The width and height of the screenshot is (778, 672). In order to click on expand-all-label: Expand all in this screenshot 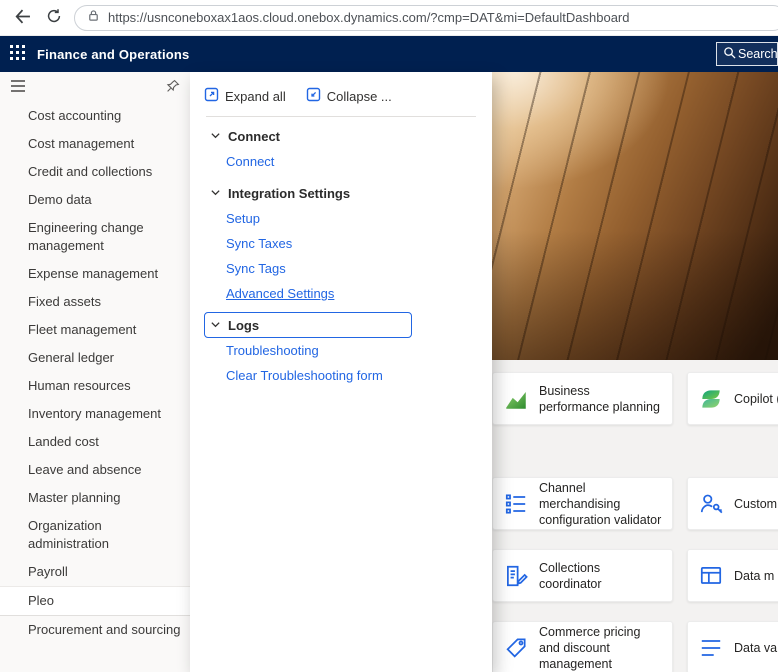, I will do `click(255, 96)`.